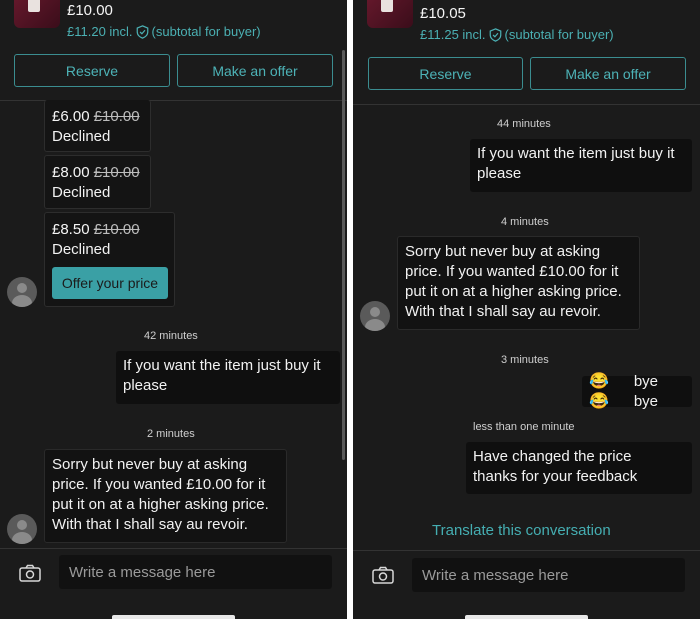 This screenshot has width=700, height=619. Describe the element at coordinates (526, 104) in the screenshot. I see `header-divider` at that location.